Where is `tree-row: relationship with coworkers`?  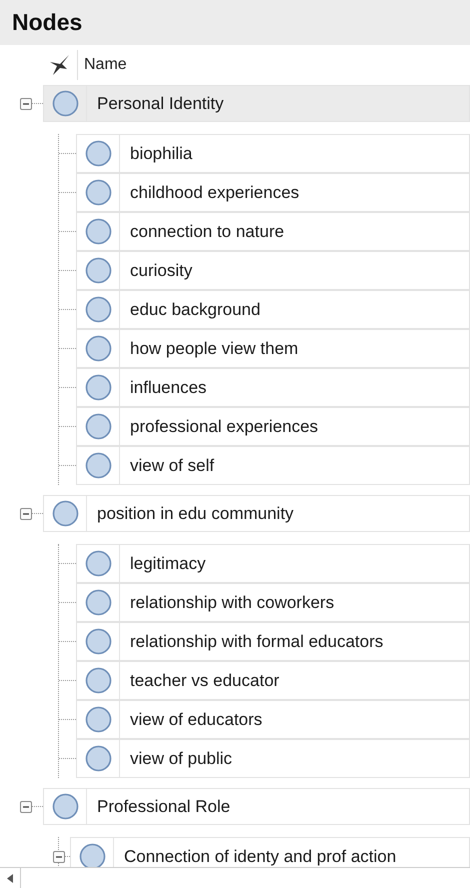 tree-row: relationship with coworkers is located at coordinates (273, 602).